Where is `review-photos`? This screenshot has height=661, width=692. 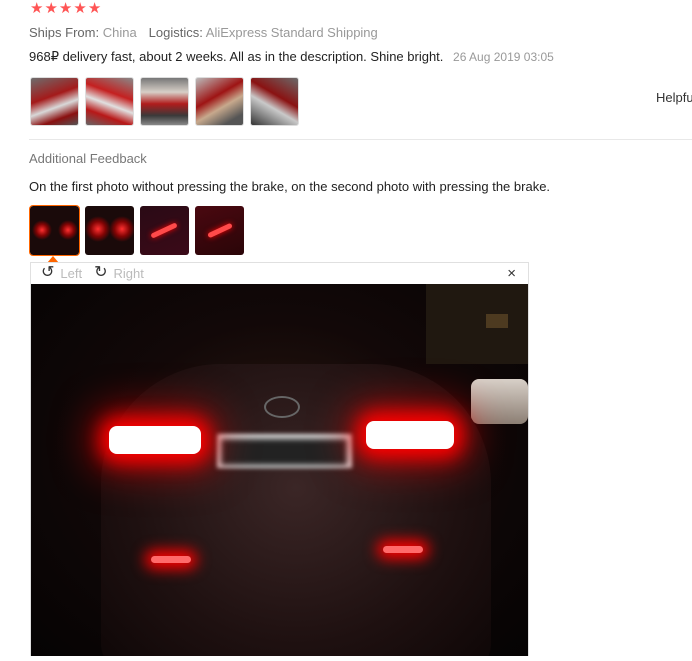 review-photos is located at coordinates (164, 101).